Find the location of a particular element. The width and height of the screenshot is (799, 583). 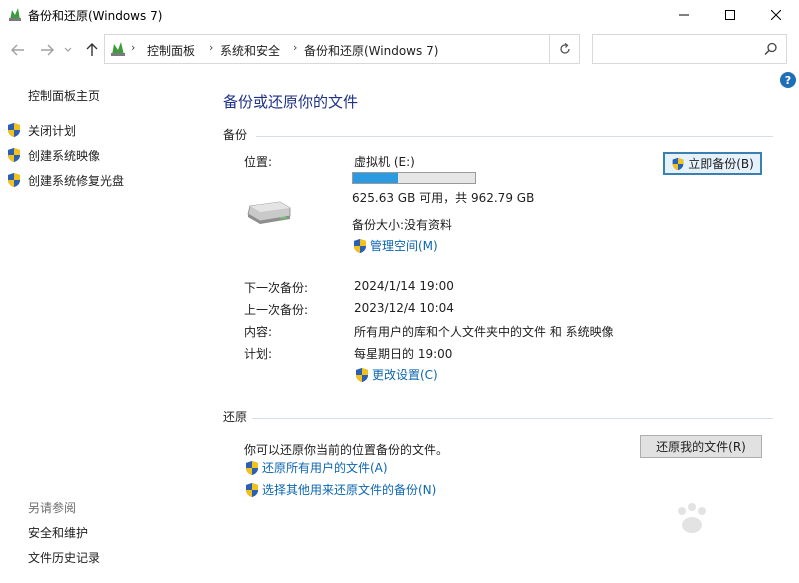

sidebar-control-panel-home: 控制面板主页 is located at coordinates (64, 95).